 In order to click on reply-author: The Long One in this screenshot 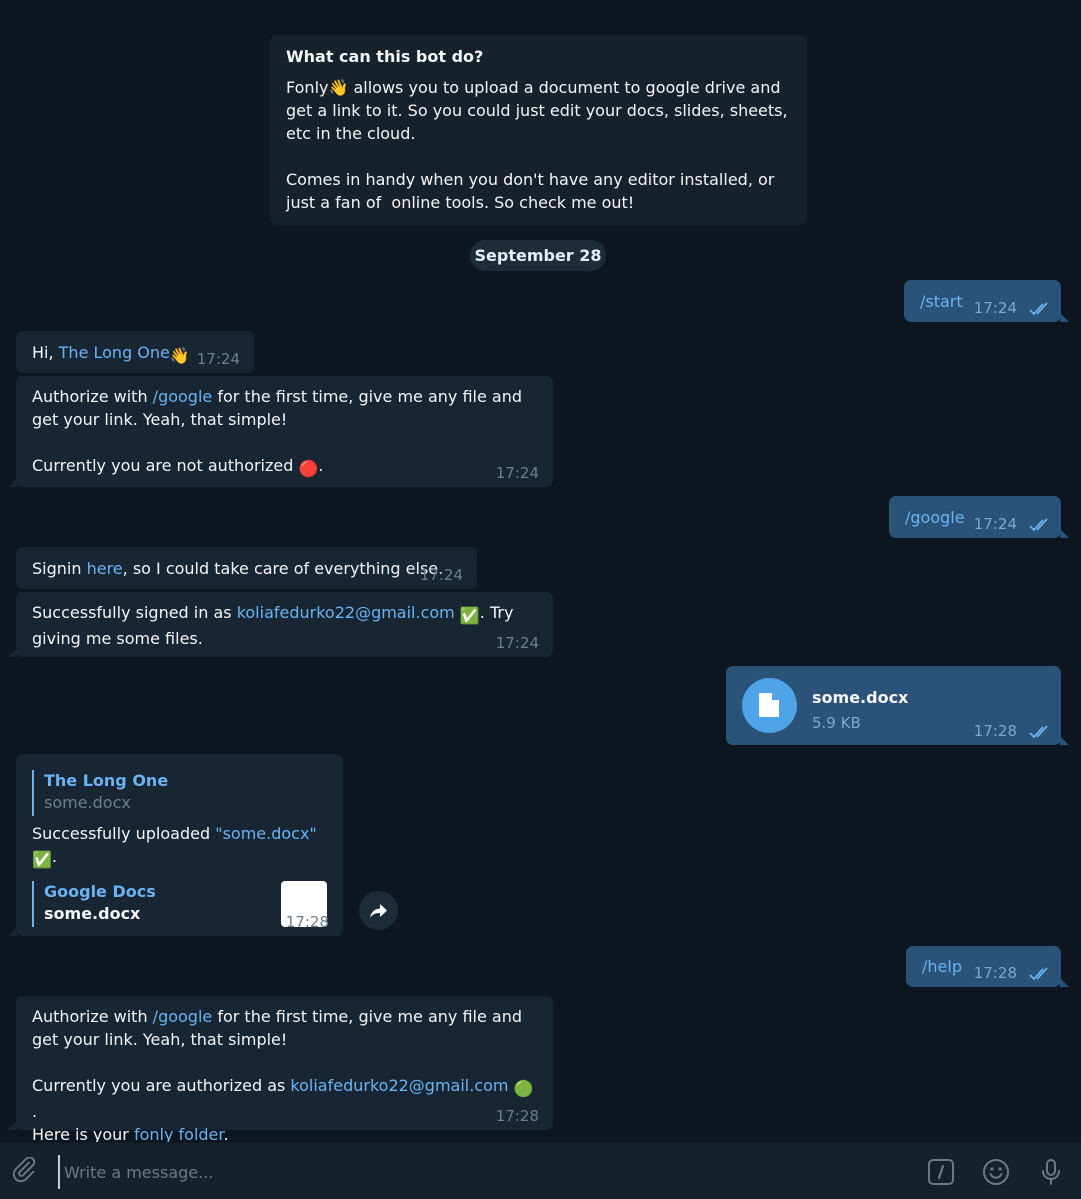, I will do `click(106, 780)`.